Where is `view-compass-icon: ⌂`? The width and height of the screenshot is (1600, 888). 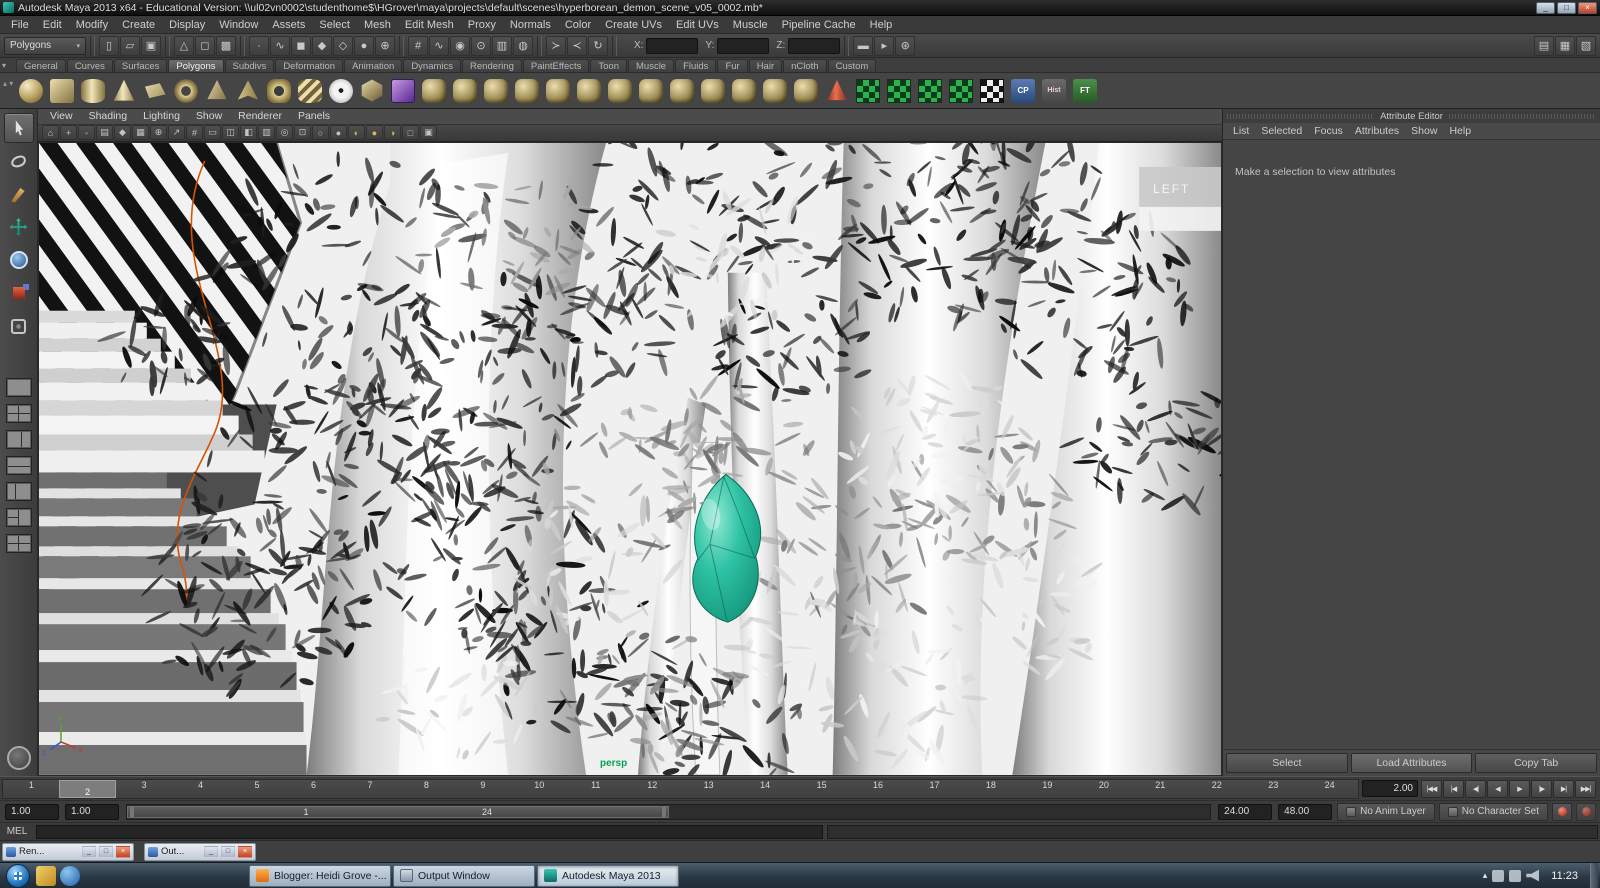
view-compass-icon: ⌂ is located at coordinates (50, 133).